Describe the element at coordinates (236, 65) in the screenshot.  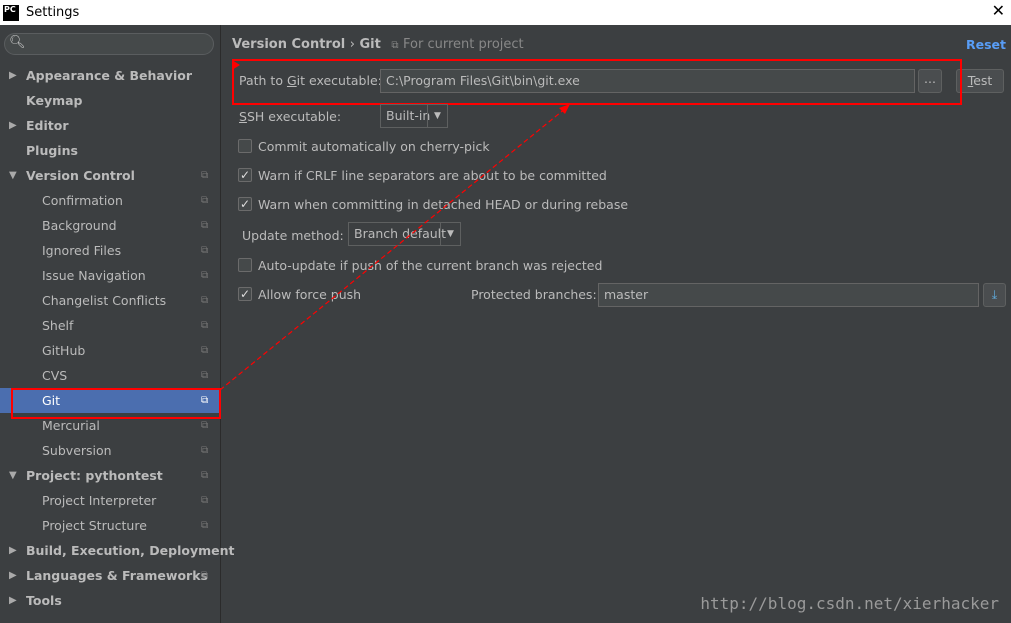
I see `annotation-marker` at that location.